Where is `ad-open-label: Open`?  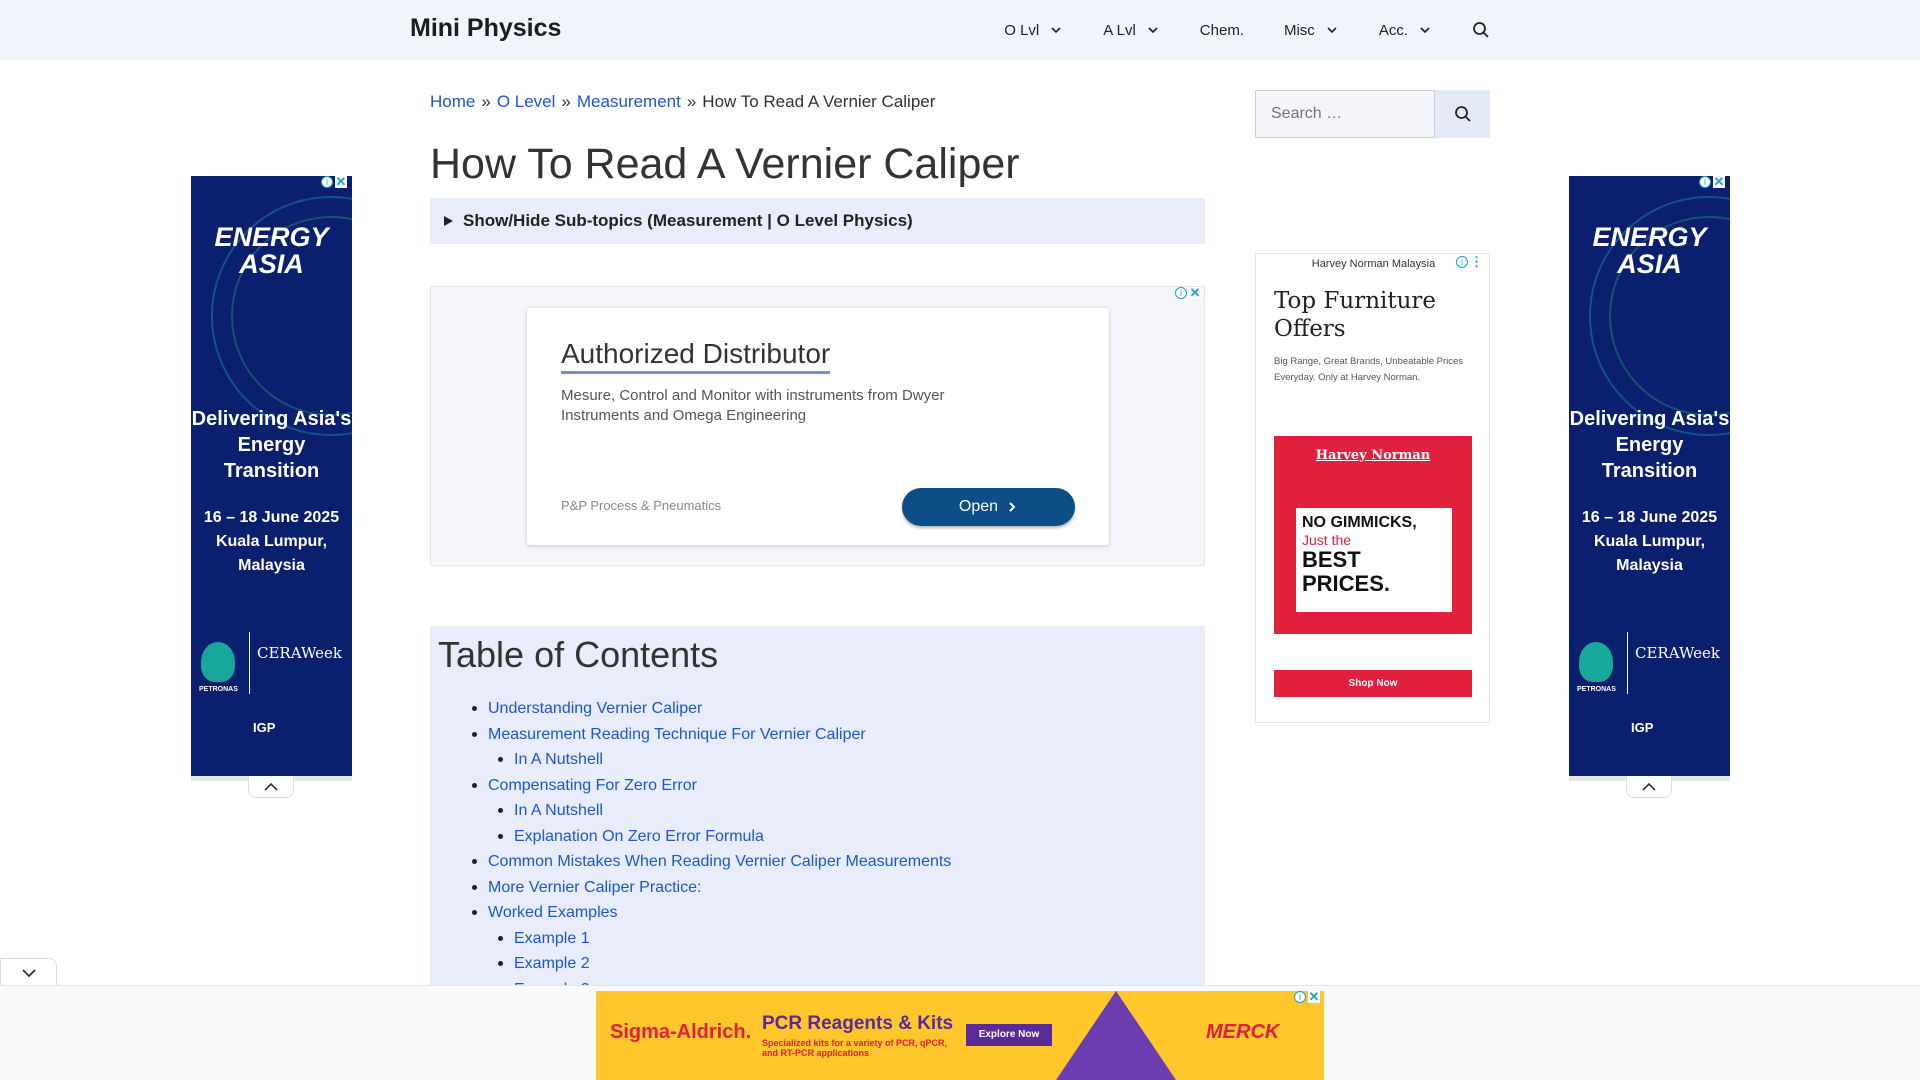 ad-open-label: Open is located at coordinates (978, 506).